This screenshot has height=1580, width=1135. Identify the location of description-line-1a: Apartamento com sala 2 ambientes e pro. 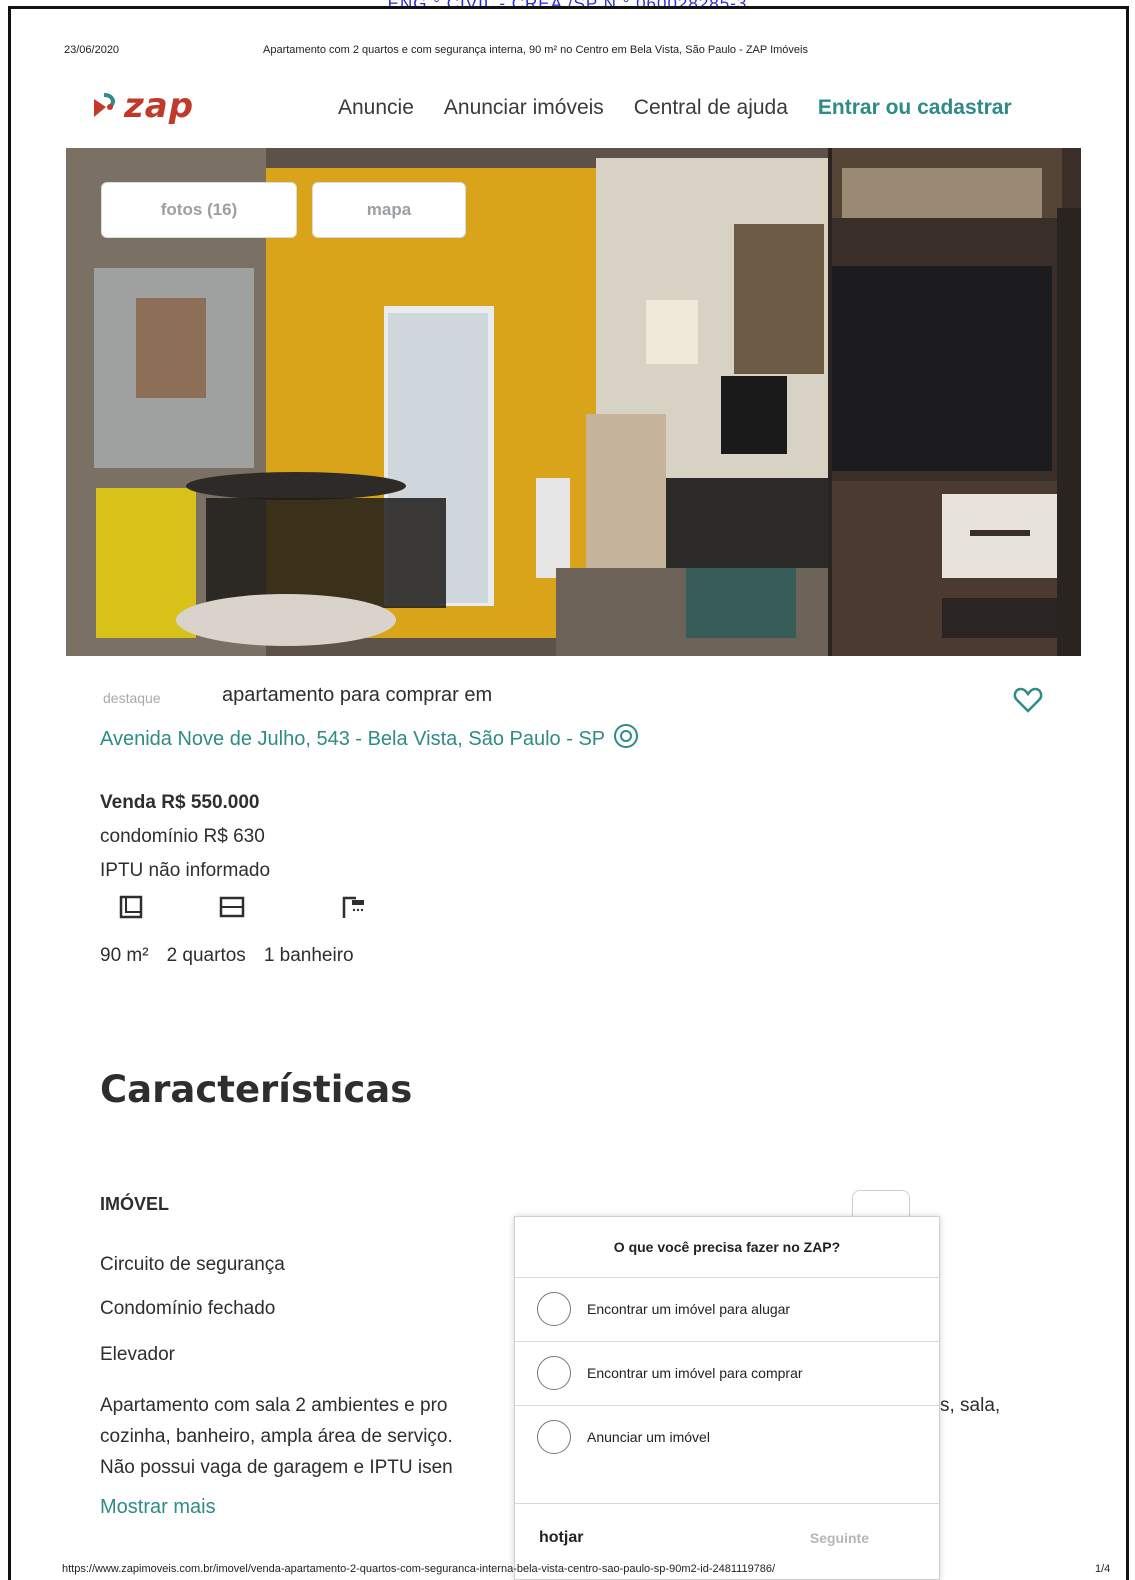
(274, 1405).